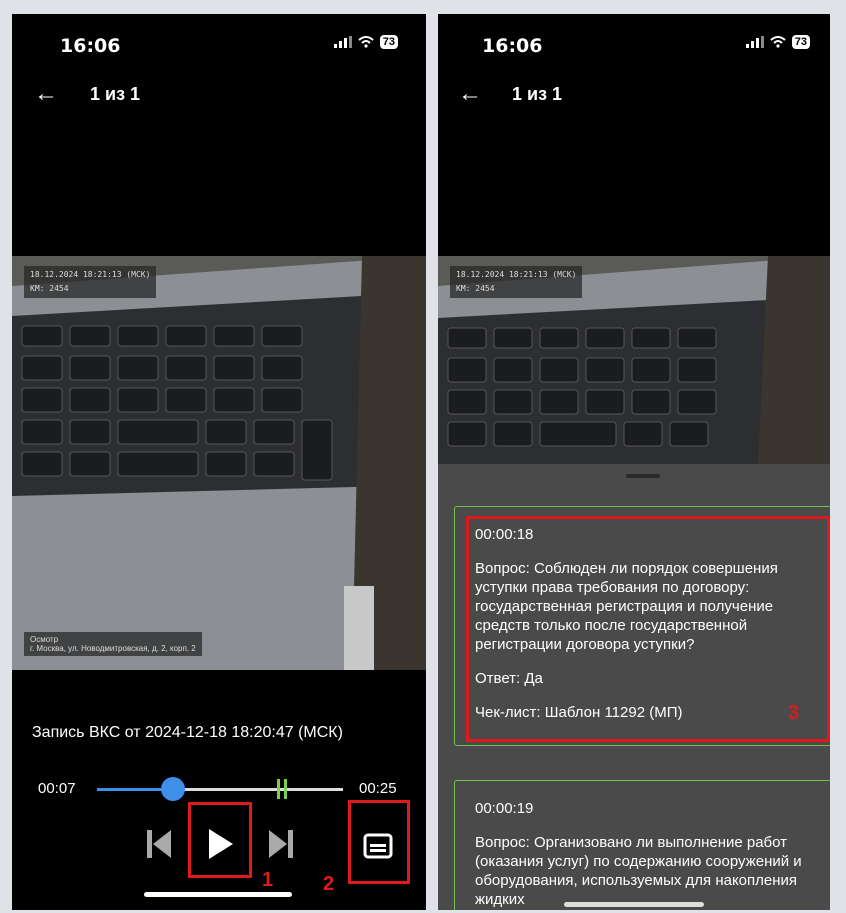 Image resolution: width=846 pixels, height=913 pixels. What do you see at coordinates (220, 789) in the screenshot?
I see `progress-slider` at bounding box center [220, 789].